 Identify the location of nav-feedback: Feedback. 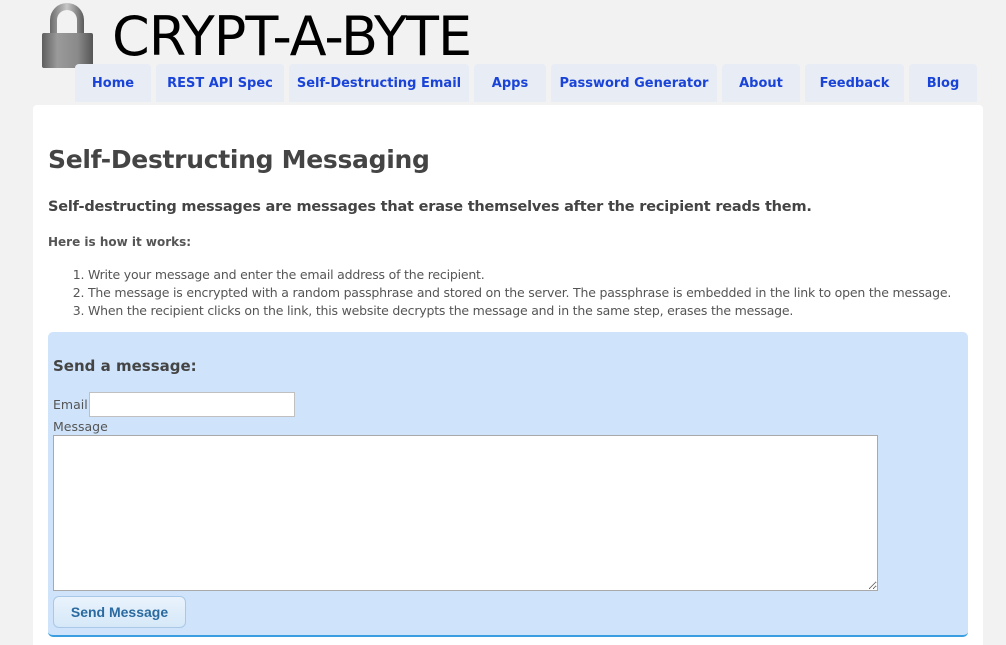
(854, 83).